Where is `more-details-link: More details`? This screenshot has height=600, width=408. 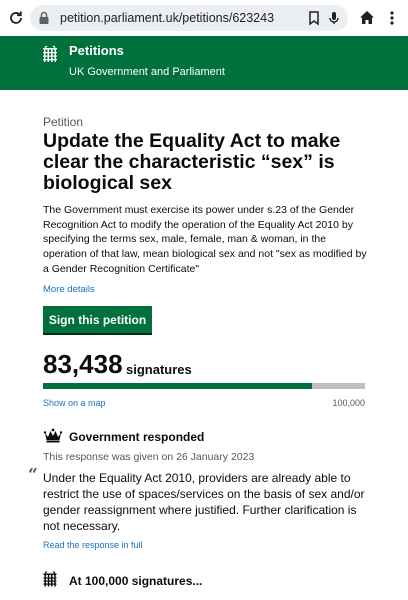 more-details-link: More details is located at coordinates (69, 289).